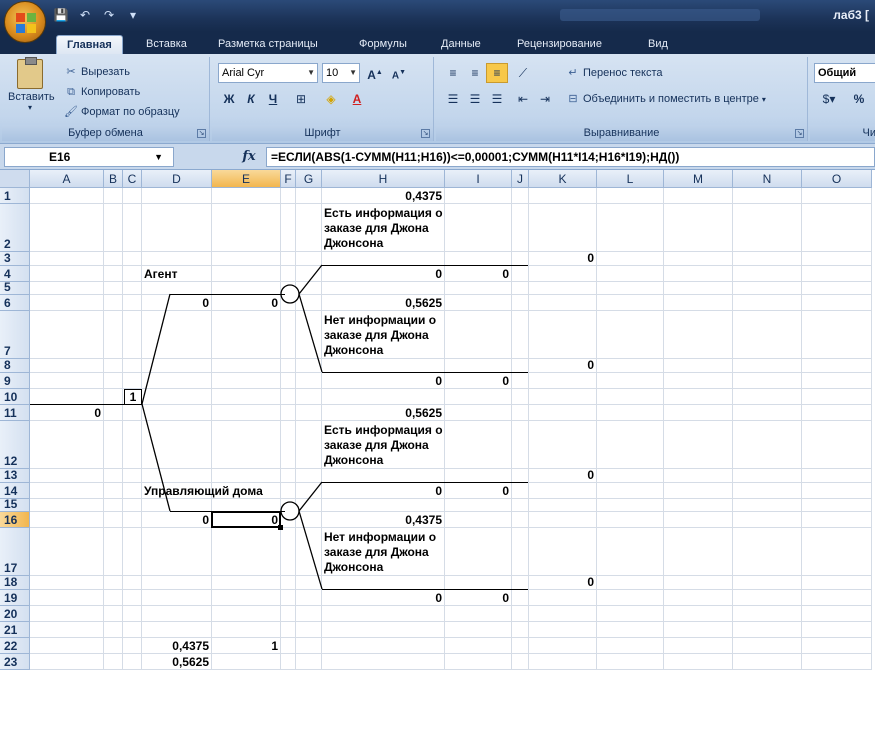 Image resolution: width=875 pixels, height=733 pixels. What do you see at coordinates (268, 44) in the screenshot?
I see `tab-page-layout: Разметка страницы` at bounding box center [268, 44].